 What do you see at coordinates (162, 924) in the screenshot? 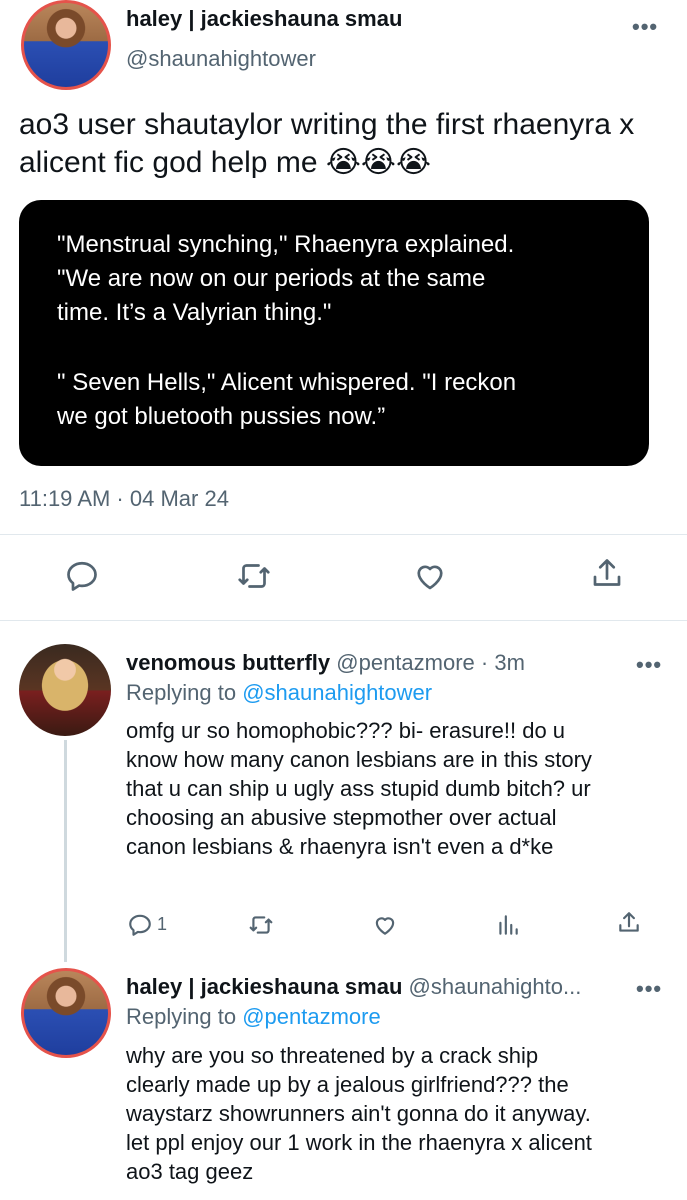
I see `reply-count: 1` at bounding box center [162, 924].